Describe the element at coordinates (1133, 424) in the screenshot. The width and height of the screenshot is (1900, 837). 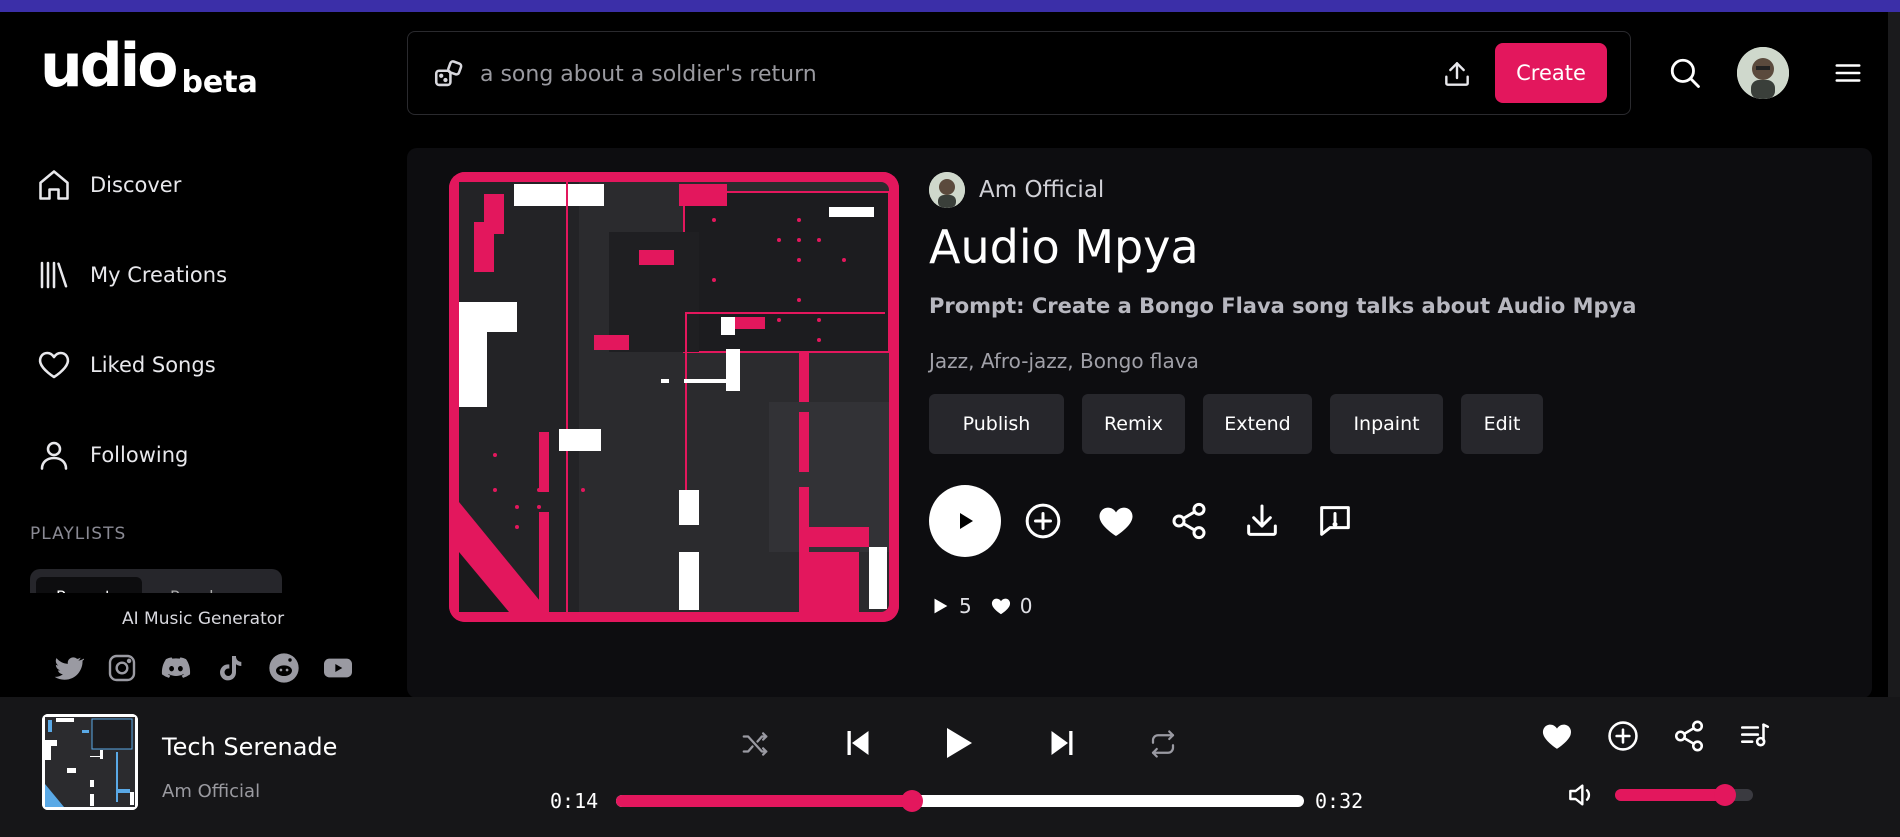
I see `remix-button: Remix` at that location.